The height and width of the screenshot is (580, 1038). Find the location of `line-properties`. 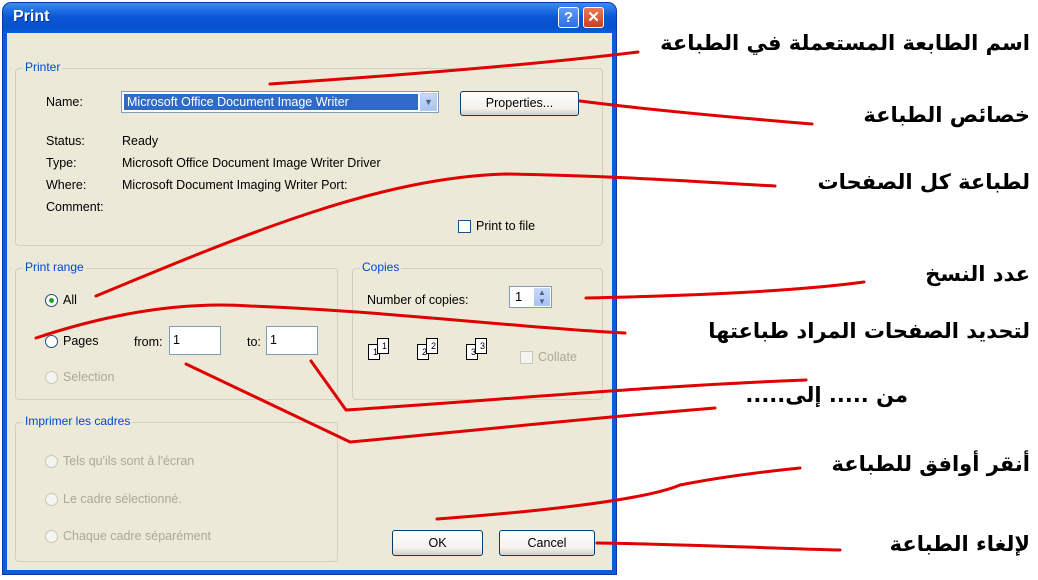

line-properties is located at coordinates (696, 112).